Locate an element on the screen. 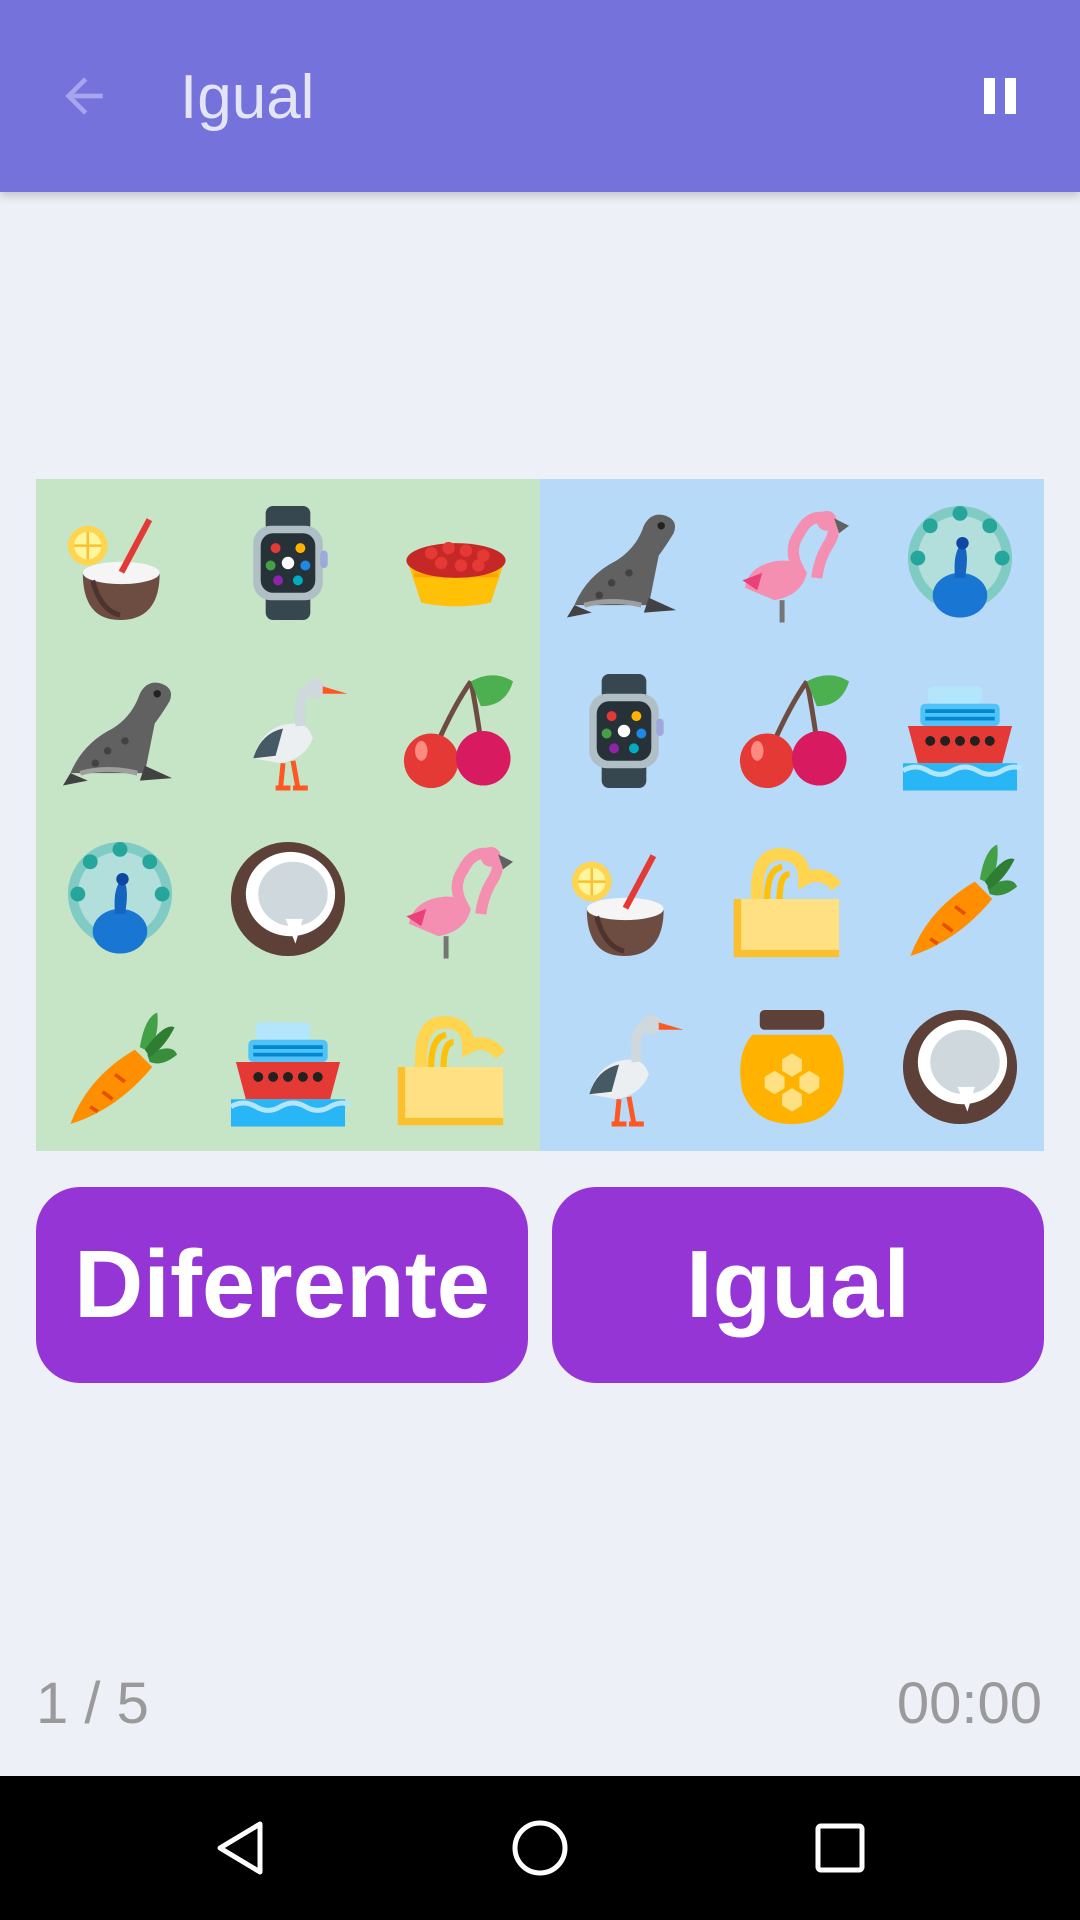 The width and height of the screenshot is (1080, 1920). honey-jar-icon is located at coordinates (792, 1067).